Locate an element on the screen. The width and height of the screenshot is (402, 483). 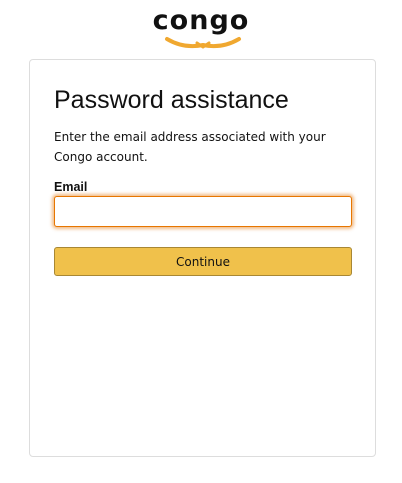
email-field is located at coordinates (203, 211).